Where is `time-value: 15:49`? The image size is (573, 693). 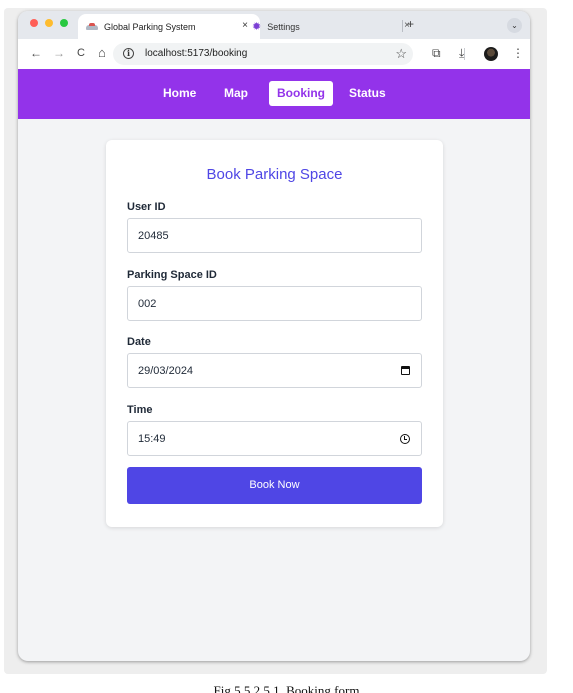 time-value: 15:49 is located at coordinates (152, 439).